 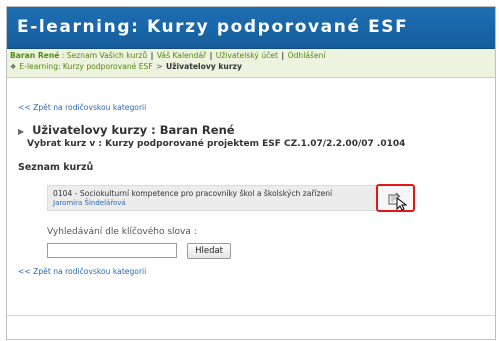 What do you see at coordinates (307, 55) in the screenshot?
I see `logout-link: Odhlášení` at bounding box center [307, 55].